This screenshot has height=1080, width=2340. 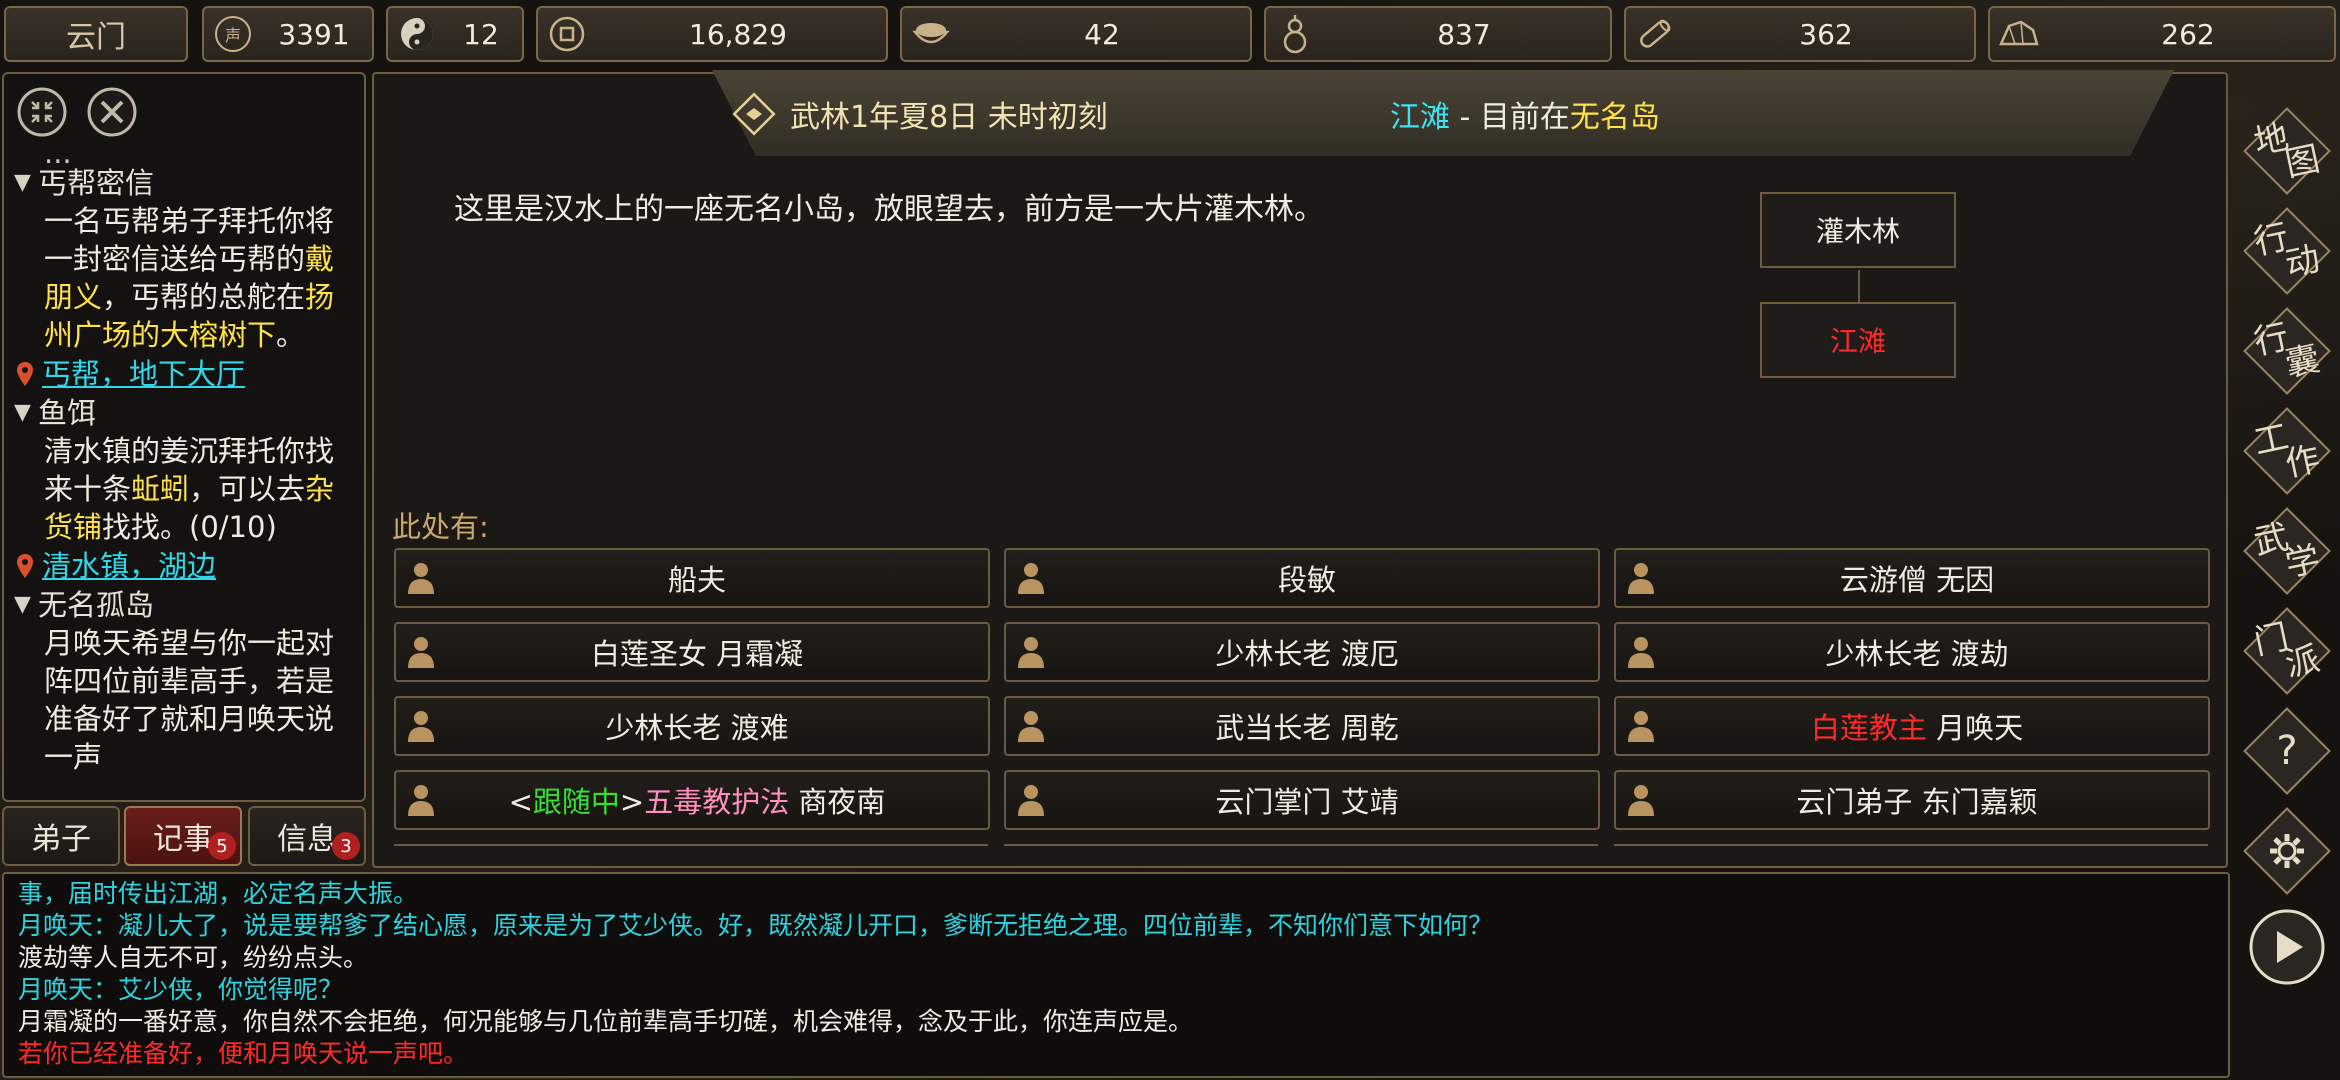 What do you see at coordinates (440, 527) in the screenshot?
I see `present-label: 此处有:` at bounding box center [440, 527].